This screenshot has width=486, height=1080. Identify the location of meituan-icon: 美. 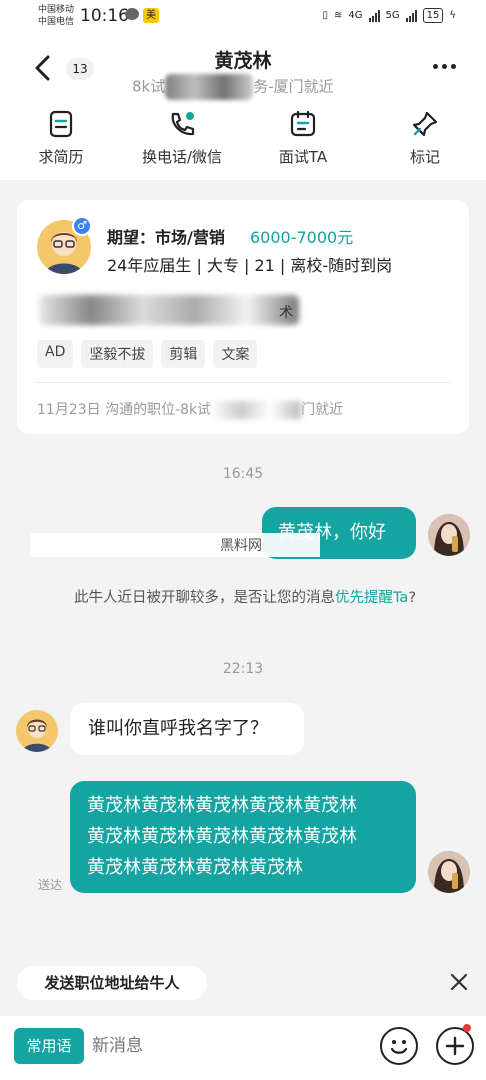
(151, 15).